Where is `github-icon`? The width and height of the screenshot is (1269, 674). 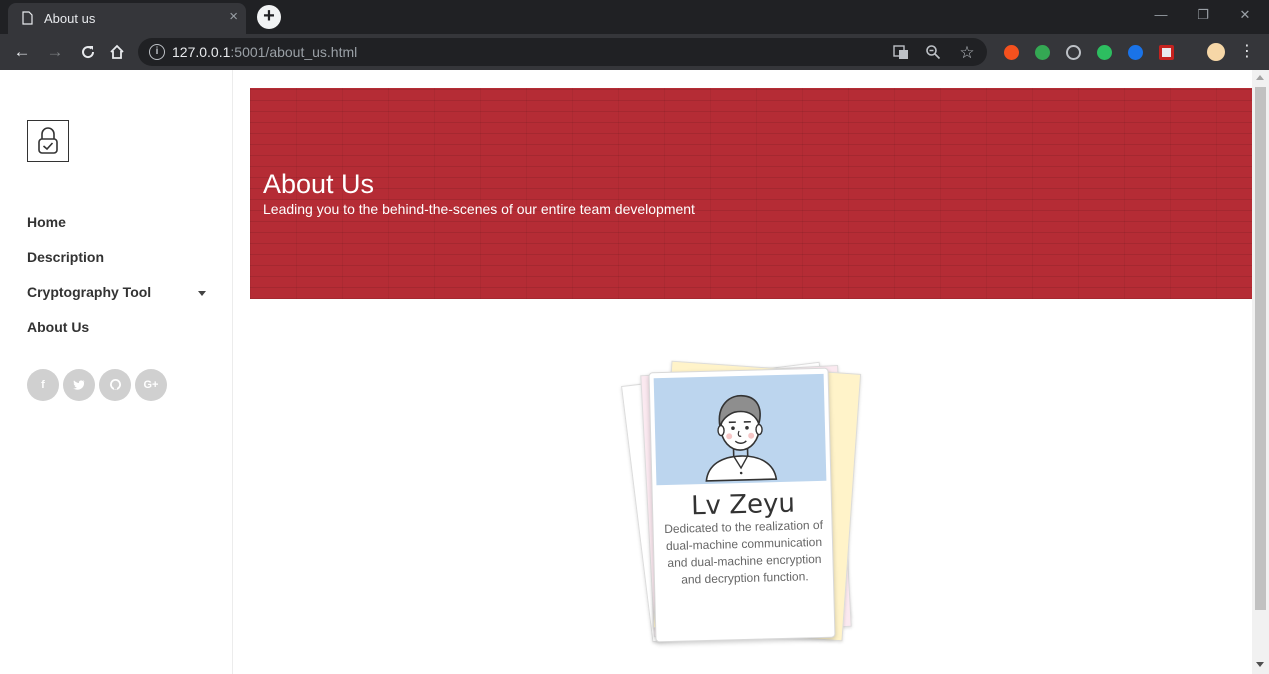
github-icon is located at coordinates (115, 385).